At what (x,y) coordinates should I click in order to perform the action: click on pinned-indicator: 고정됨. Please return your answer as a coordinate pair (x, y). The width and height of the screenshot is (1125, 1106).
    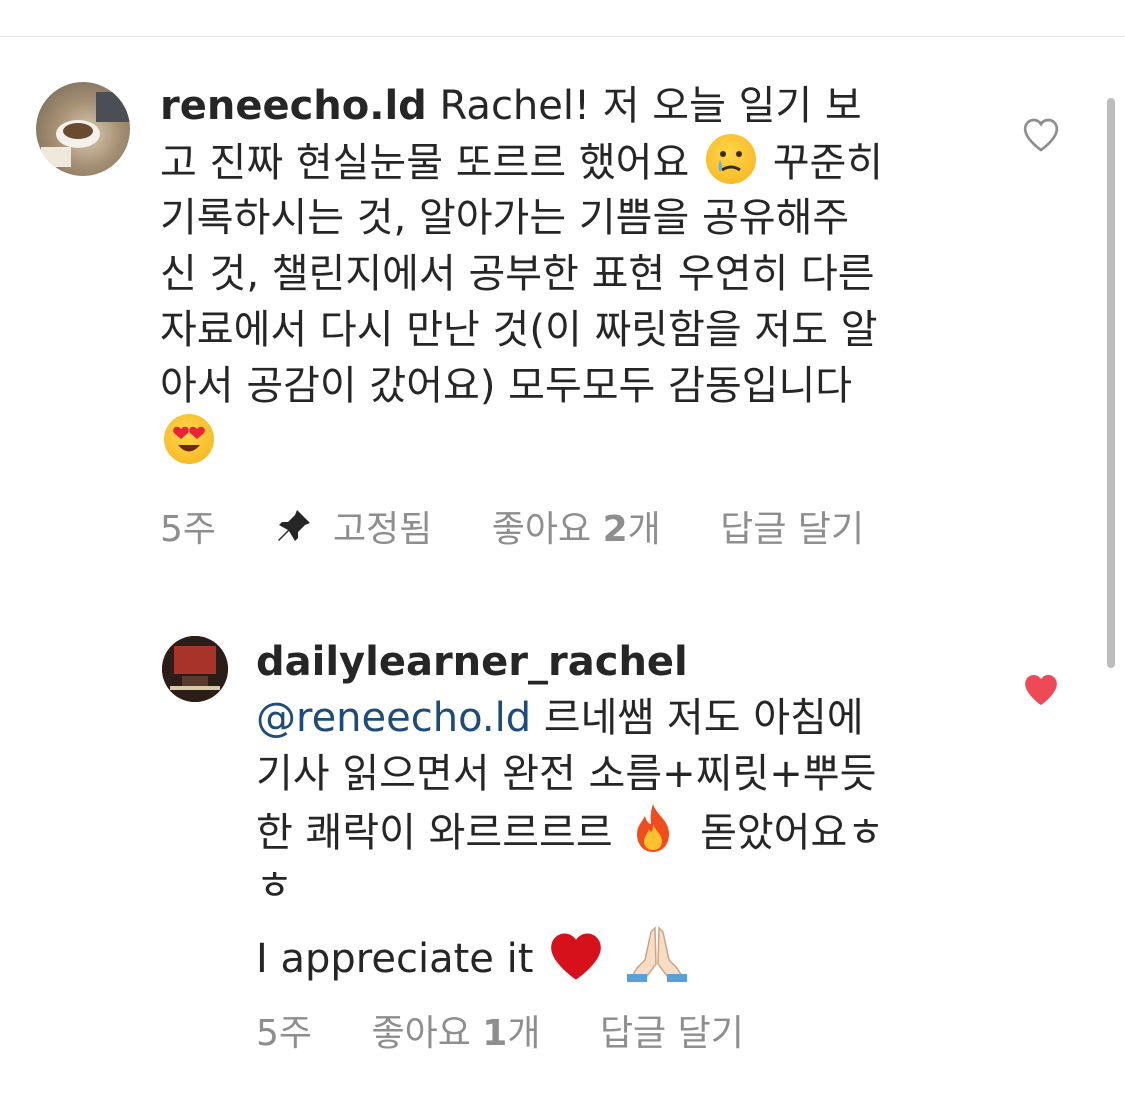
    Looking at the image, I should click on (353, 526).